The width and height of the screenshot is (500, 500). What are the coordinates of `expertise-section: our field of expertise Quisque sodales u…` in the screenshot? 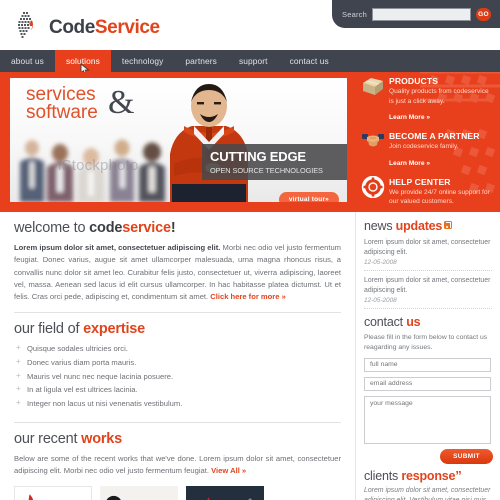 It's located at (177, 362).